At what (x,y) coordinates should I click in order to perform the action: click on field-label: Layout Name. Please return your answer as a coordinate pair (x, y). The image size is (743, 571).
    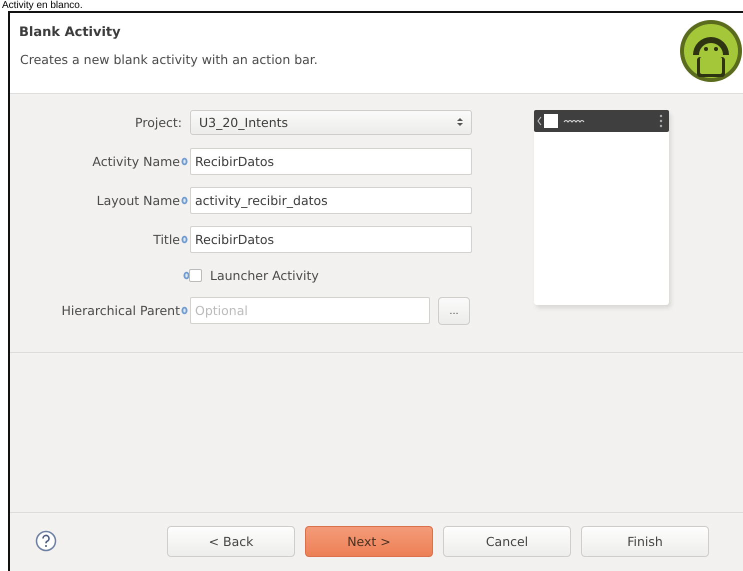
    Looking at the image, I should click on (138, 200).